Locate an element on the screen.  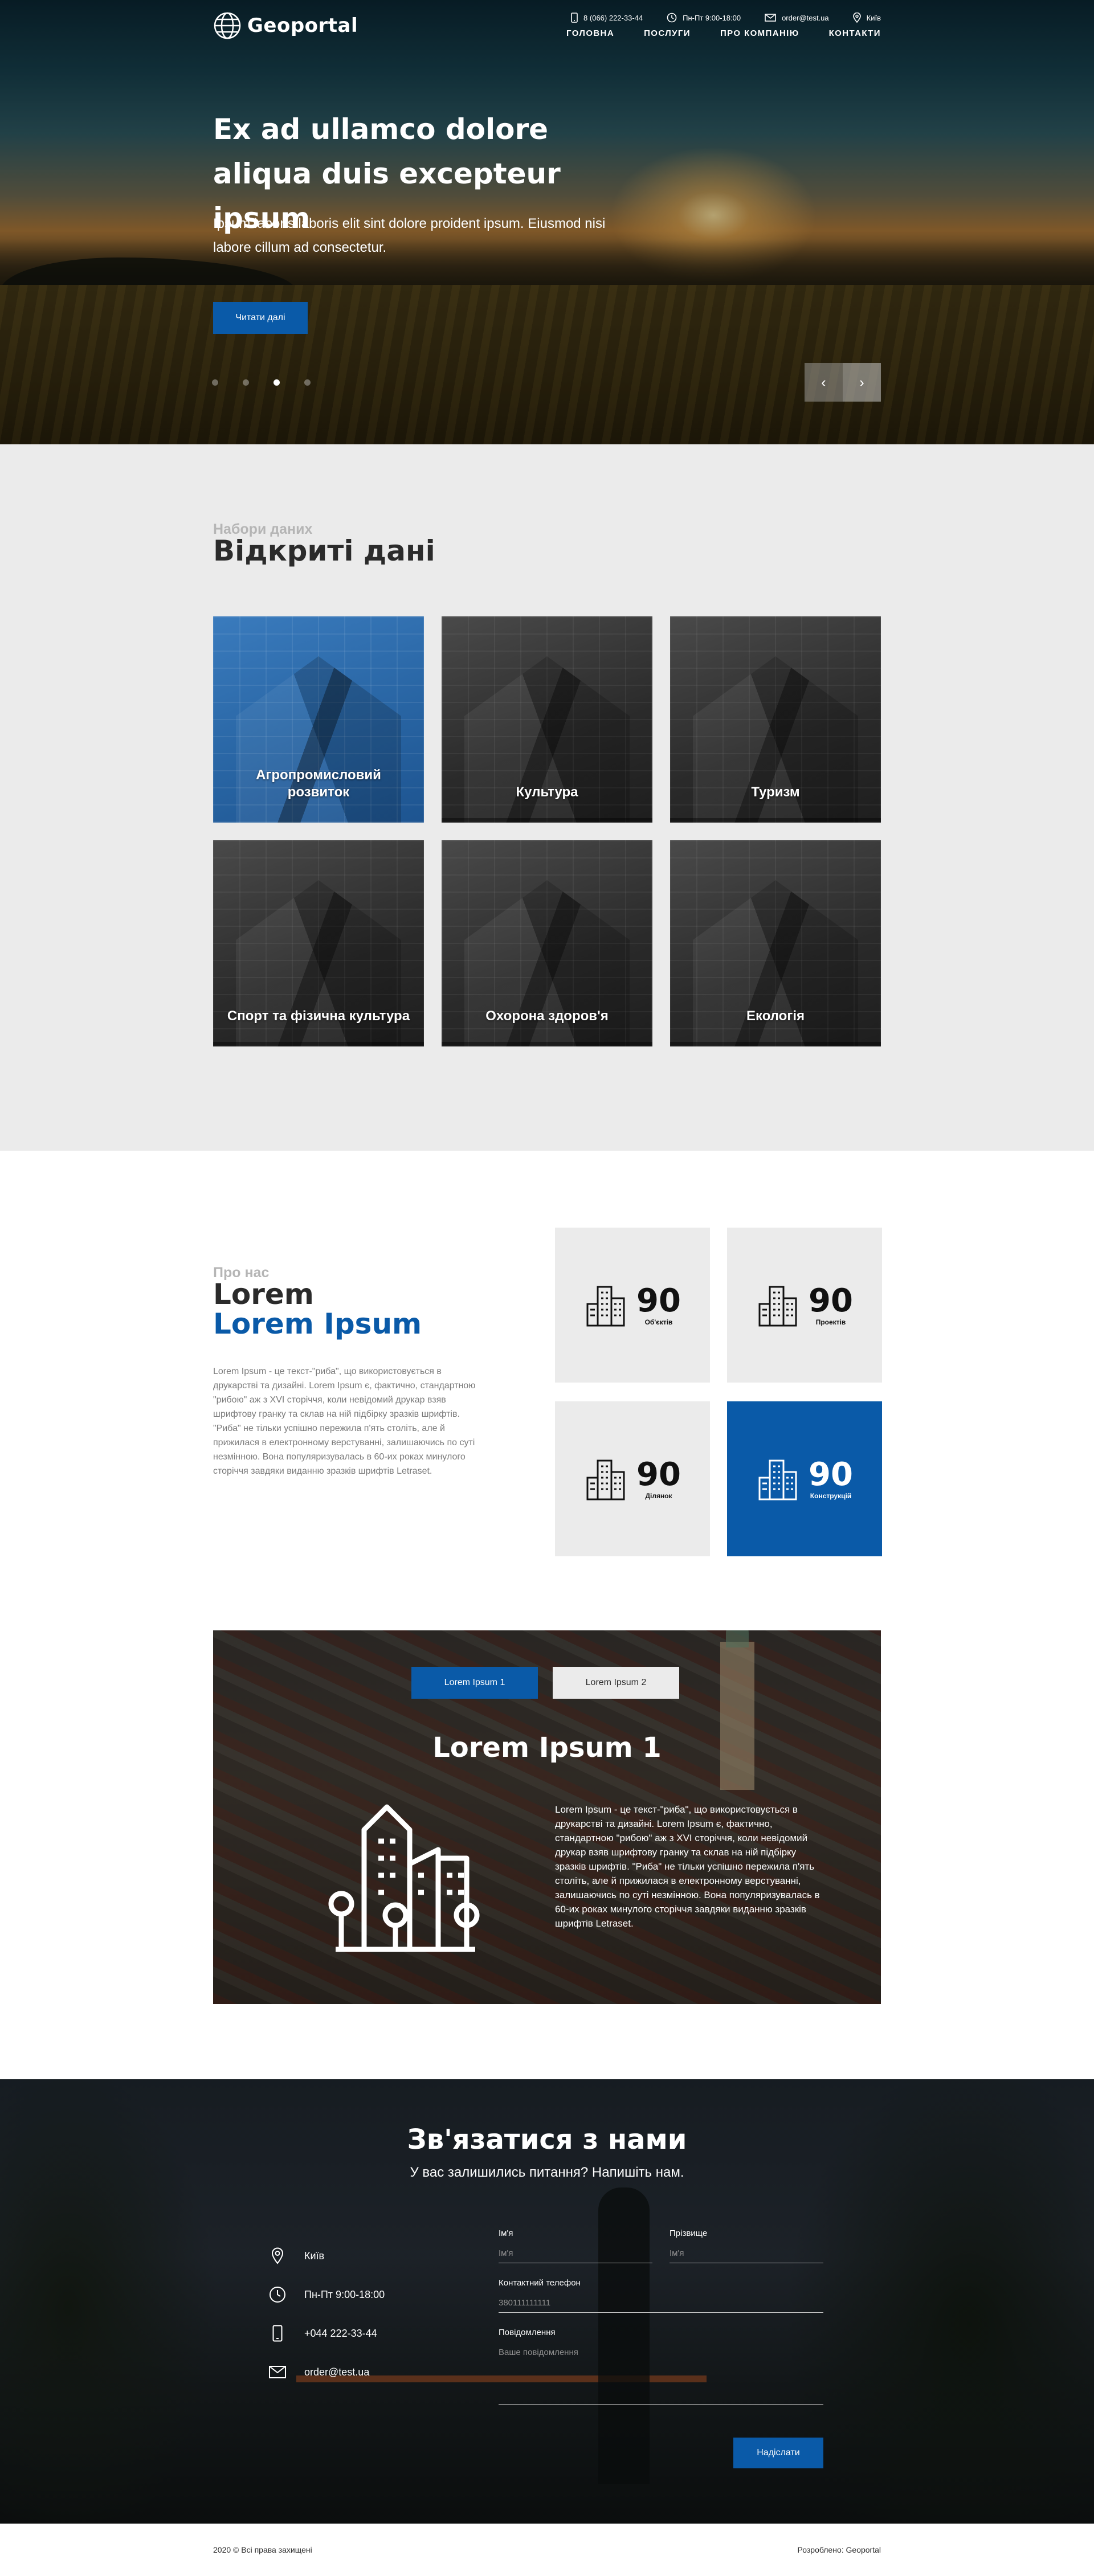
name-input is located at coordinates (575, 2255).